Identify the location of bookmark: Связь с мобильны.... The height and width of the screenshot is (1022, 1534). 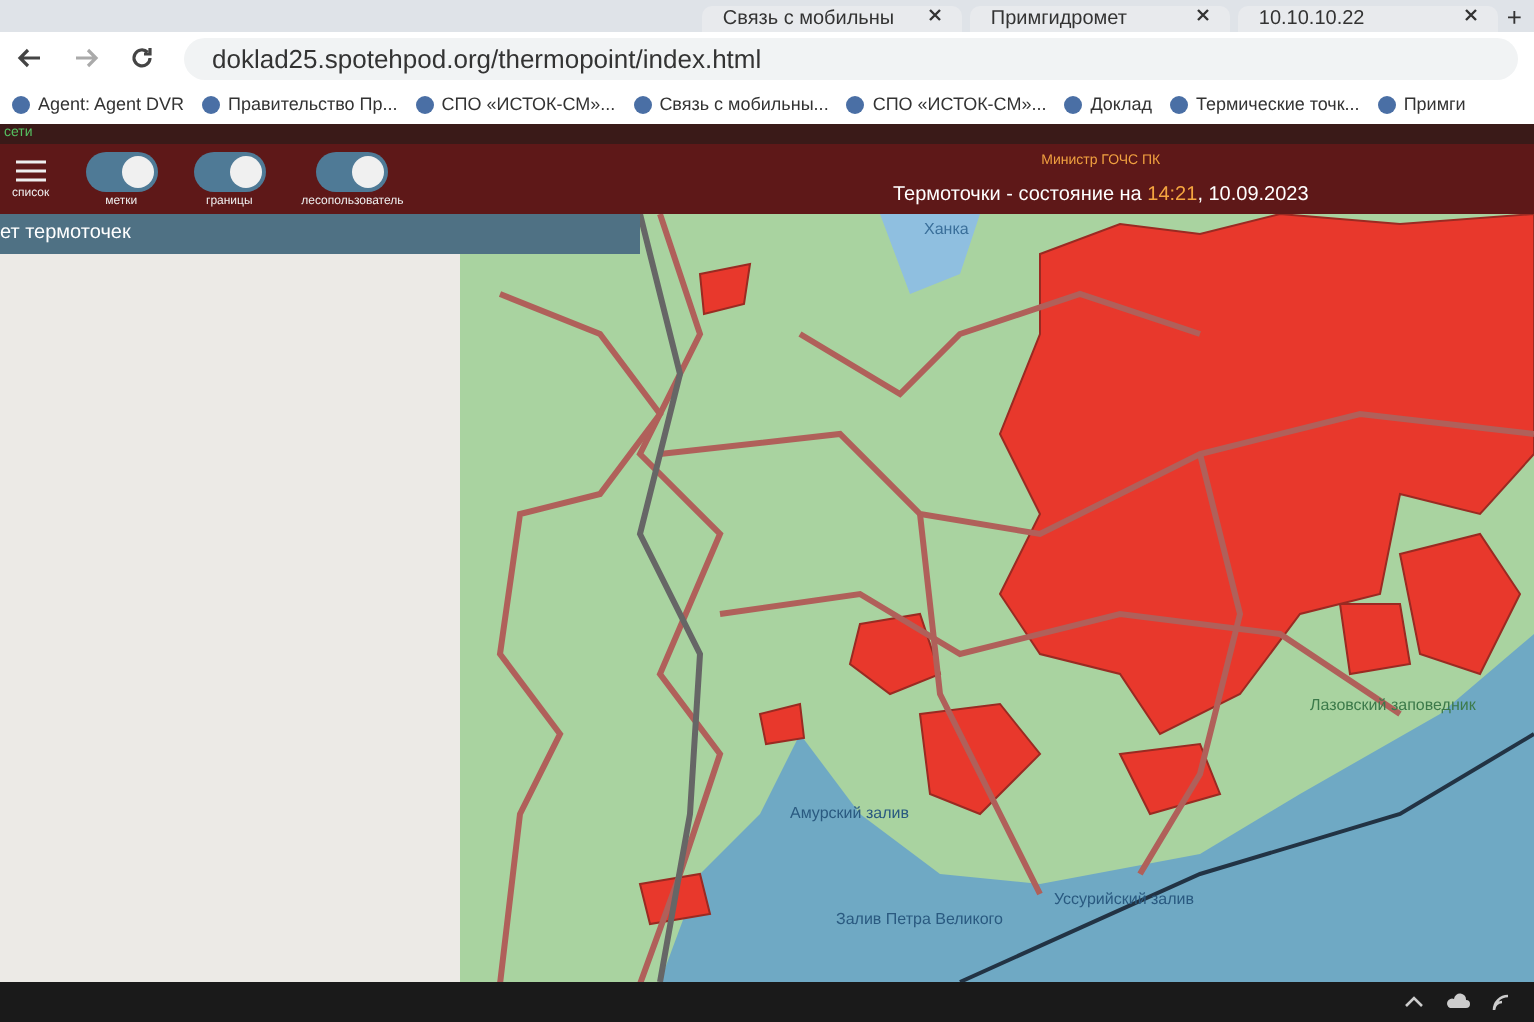
(731, 104).